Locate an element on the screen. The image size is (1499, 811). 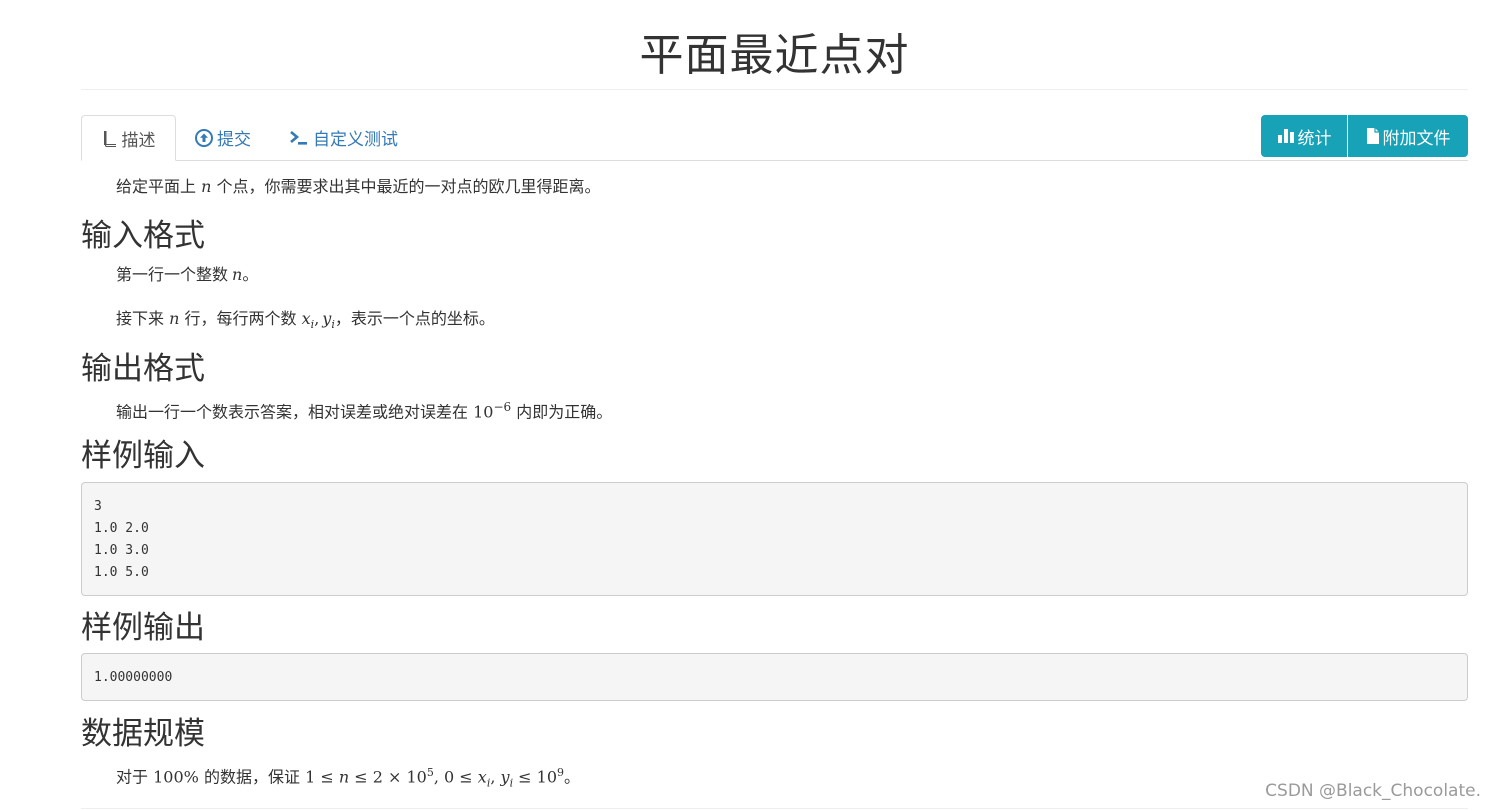
tab-custom-test-label: 自定义测试 is located at coordinates (355, 140).